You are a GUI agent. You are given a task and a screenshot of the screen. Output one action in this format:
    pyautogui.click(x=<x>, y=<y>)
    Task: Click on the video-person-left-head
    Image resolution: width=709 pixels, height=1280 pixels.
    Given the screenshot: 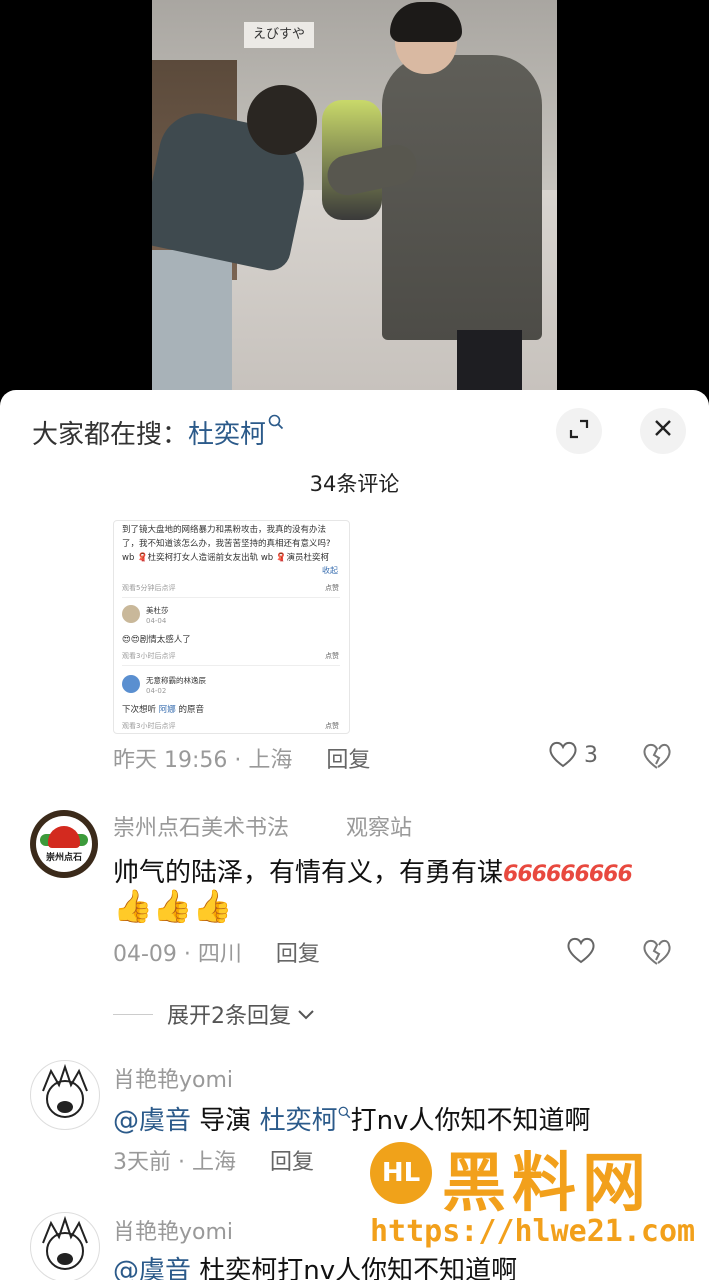 What is the action you would take?
    pyautogui.click(x=282, y=120)
    